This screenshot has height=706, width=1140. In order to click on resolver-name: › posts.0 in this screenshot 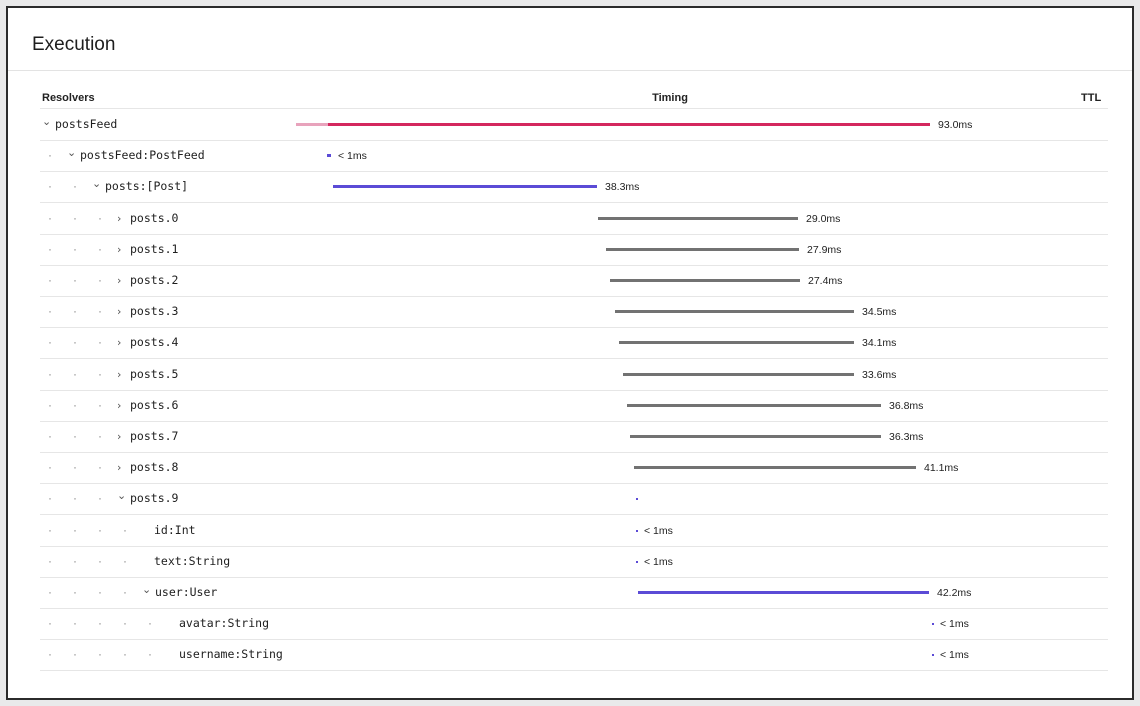, I will do `click(147, 218)`.